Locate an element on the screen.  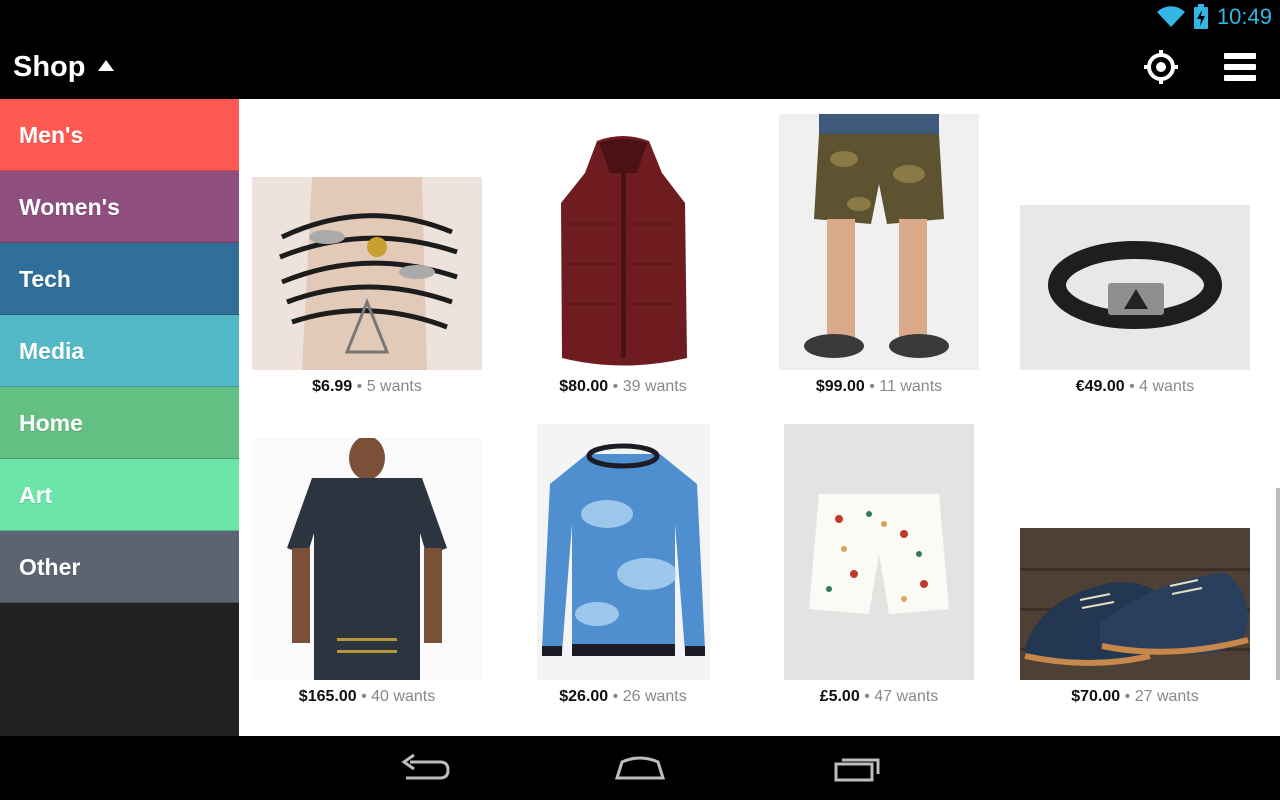
wifi-icon is located at coordinates (1170, 17).